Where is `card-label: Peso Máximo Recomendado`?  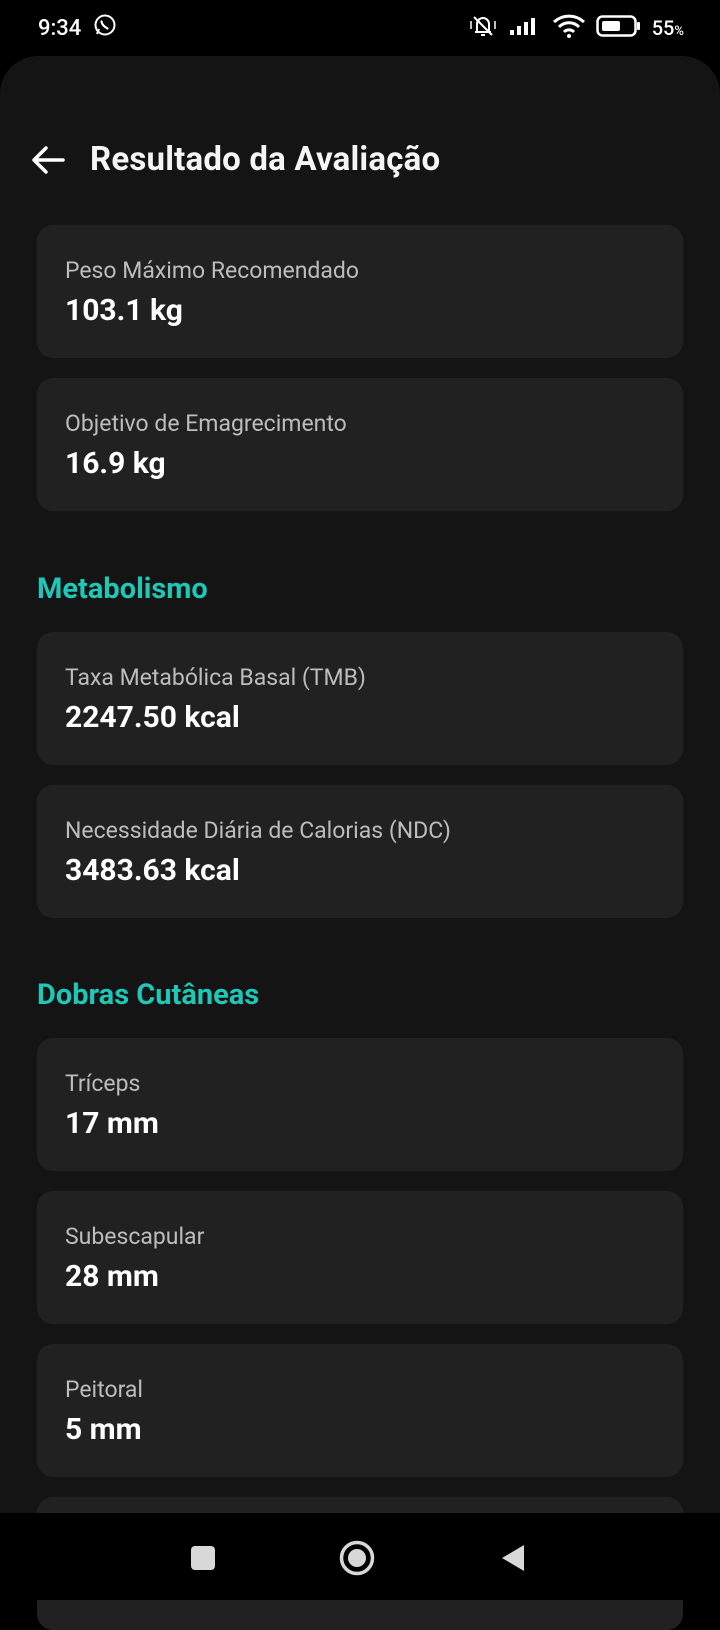 card-label: Peso Máximo Recomendado is located at coordinates (212, 270).